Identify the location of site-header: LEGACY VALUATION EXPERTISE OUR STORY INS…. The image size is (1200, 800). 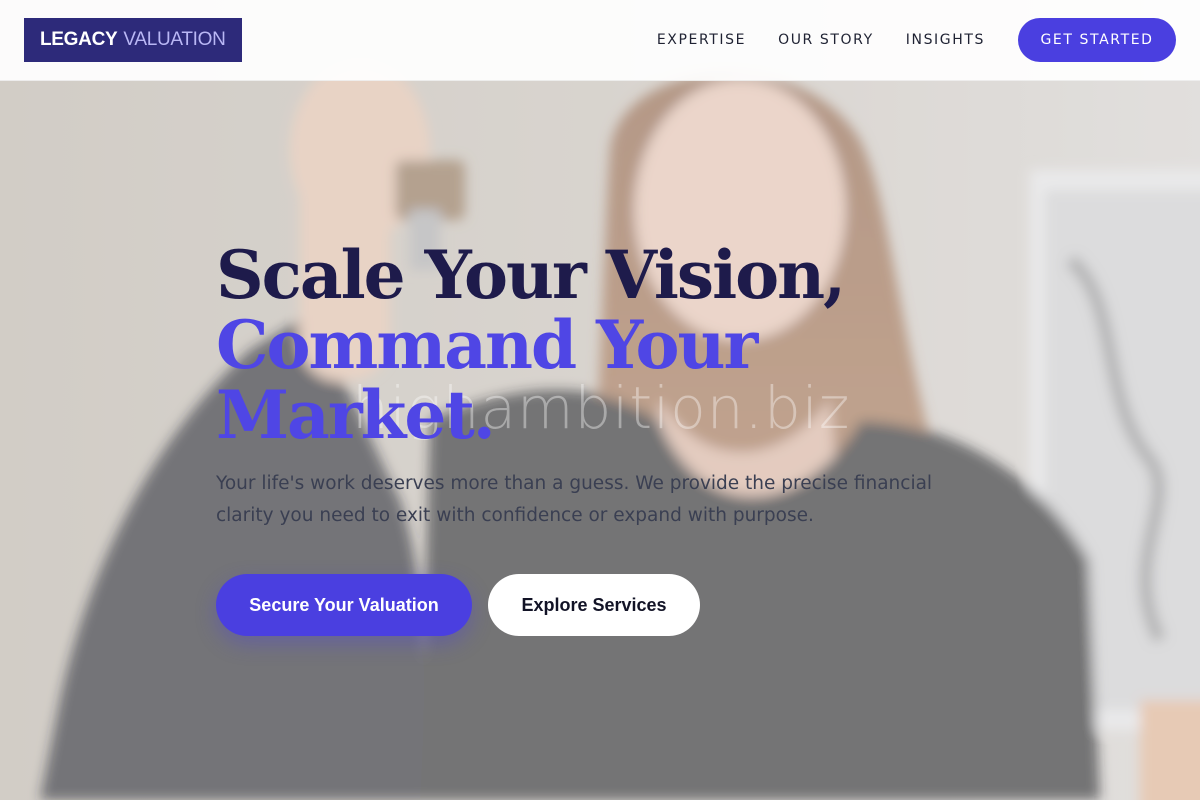
(600, 40).